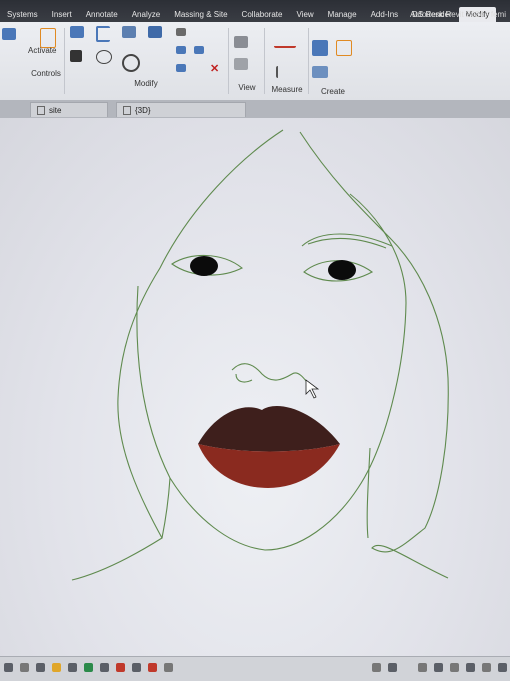  What do you see at coordinates (69, 109) in the screenshot?
I see `tab-site: site` at bounding box center [69, 109].